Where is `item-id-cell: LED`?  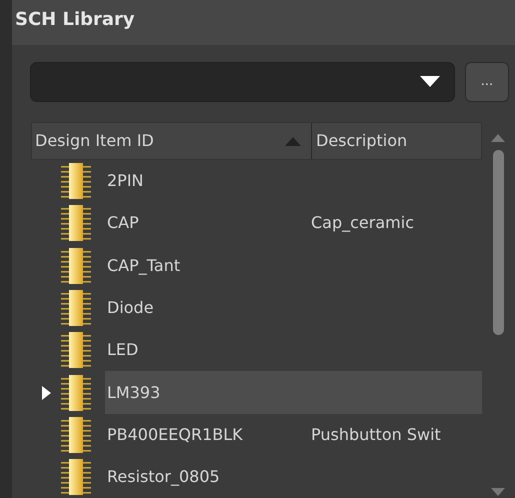 item-id-cell: LED is located at coordinates (122, 350).